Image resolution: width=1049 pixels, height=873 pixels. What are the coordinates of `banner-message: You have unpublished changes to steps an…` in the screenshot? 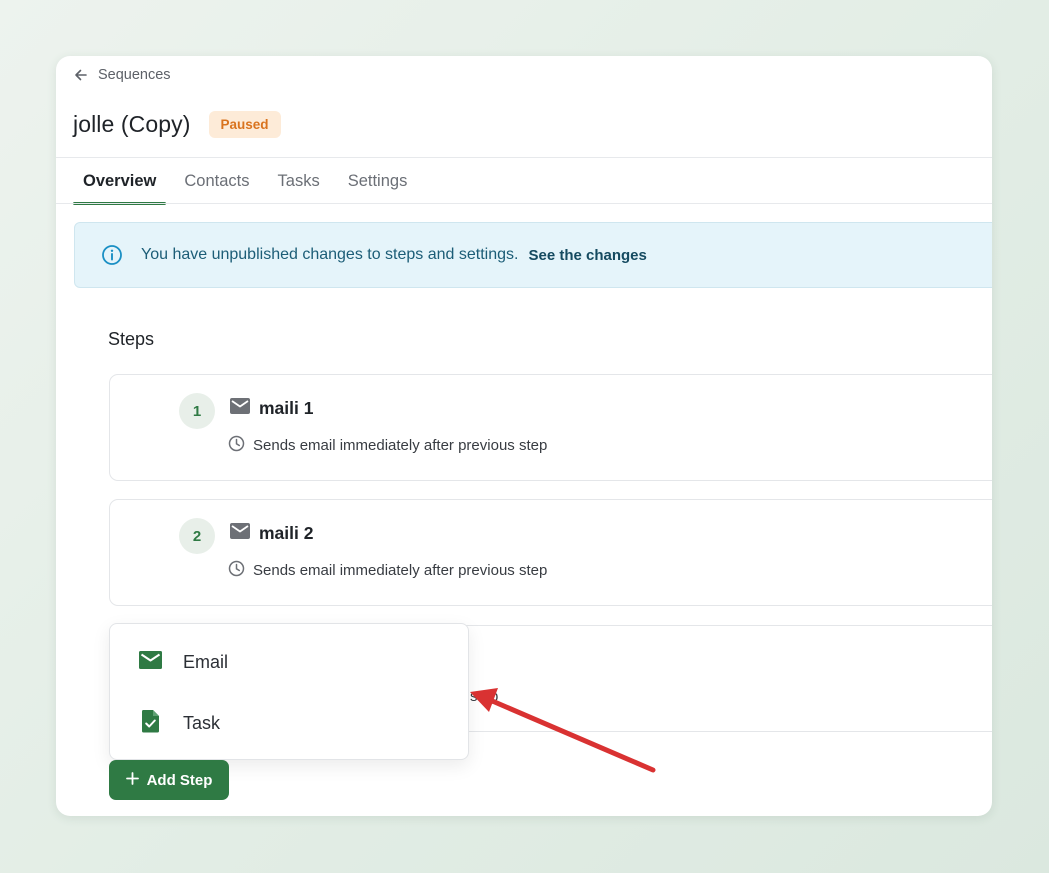 It's located at (330, 254).